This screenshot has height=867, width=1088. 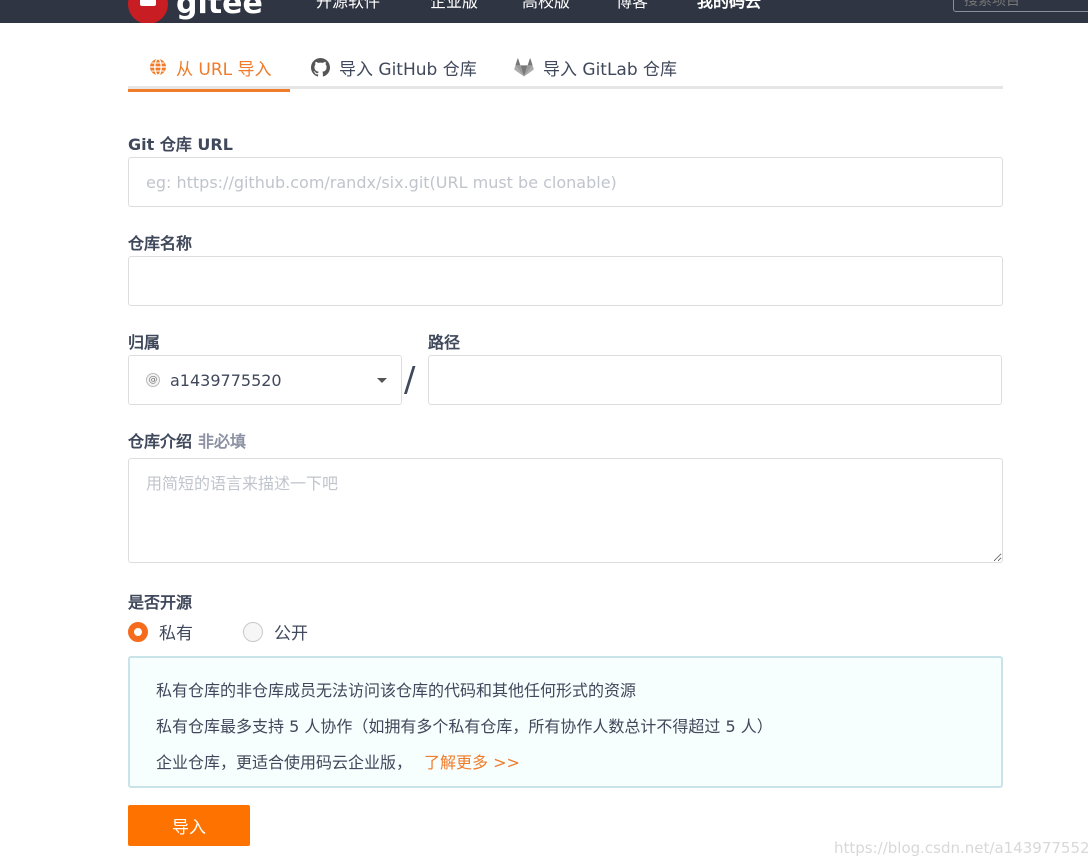 What do you see at coordinates (176, 634) in the screenshot?
I see `radio-label: 私有` at bounding box center [176, 634].